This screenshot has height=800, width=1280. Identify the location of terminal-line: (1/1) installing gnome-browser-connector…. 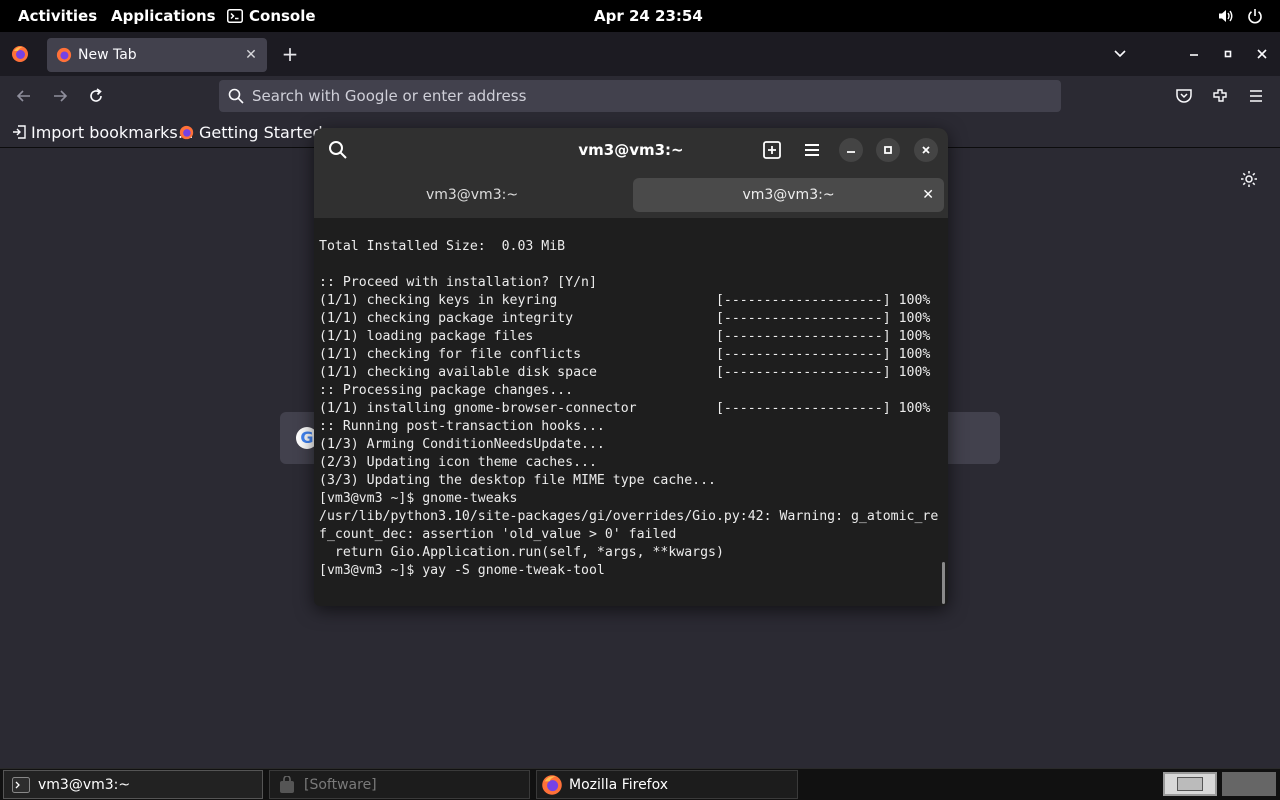
(625, 408).